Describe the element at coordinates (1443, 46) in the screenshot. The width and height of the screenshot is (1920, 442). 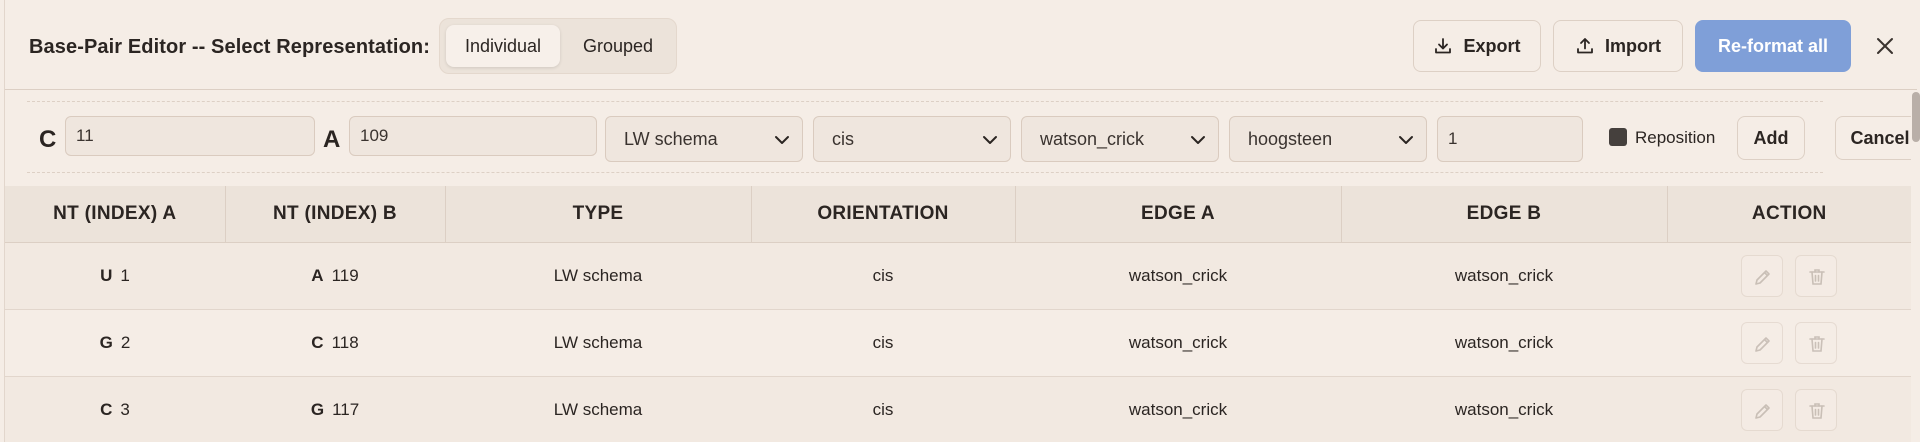
I see `download-icon` at that location.